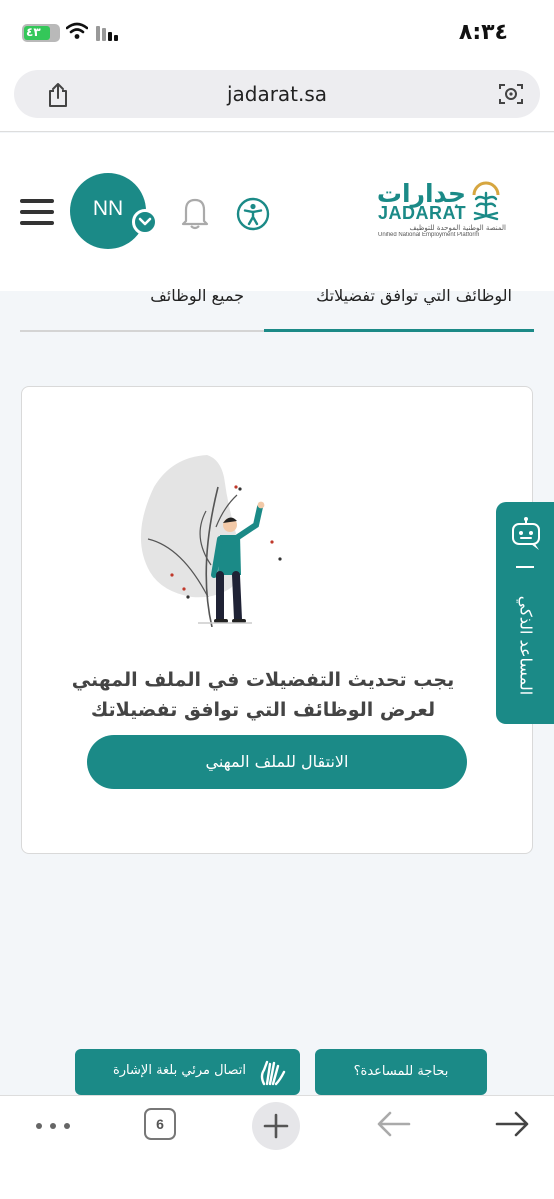  What do you see at coordinates (277, 31) in the screenshot?
I see `status-bar: ٨:٣٤ ٤٣` at bounding box center [277, 31].